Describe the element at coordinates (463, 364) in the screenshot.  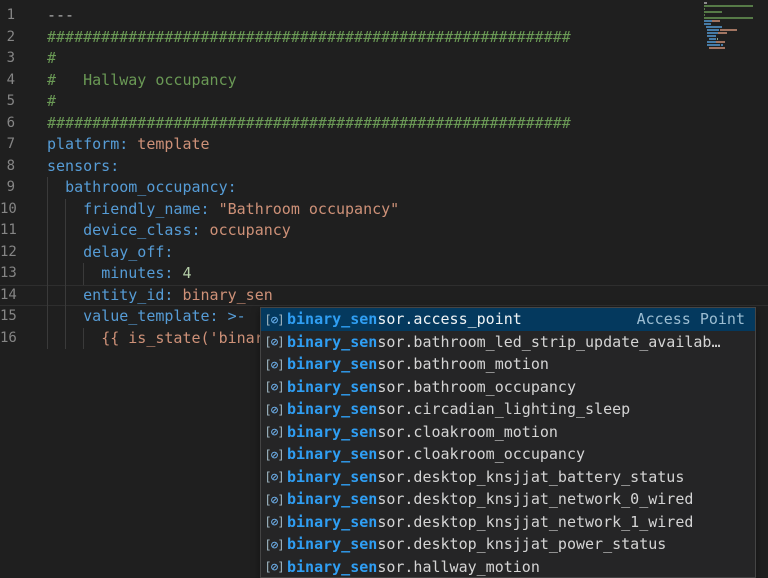
I see `suggestion-label: sor.bathroom_motion` at that location.